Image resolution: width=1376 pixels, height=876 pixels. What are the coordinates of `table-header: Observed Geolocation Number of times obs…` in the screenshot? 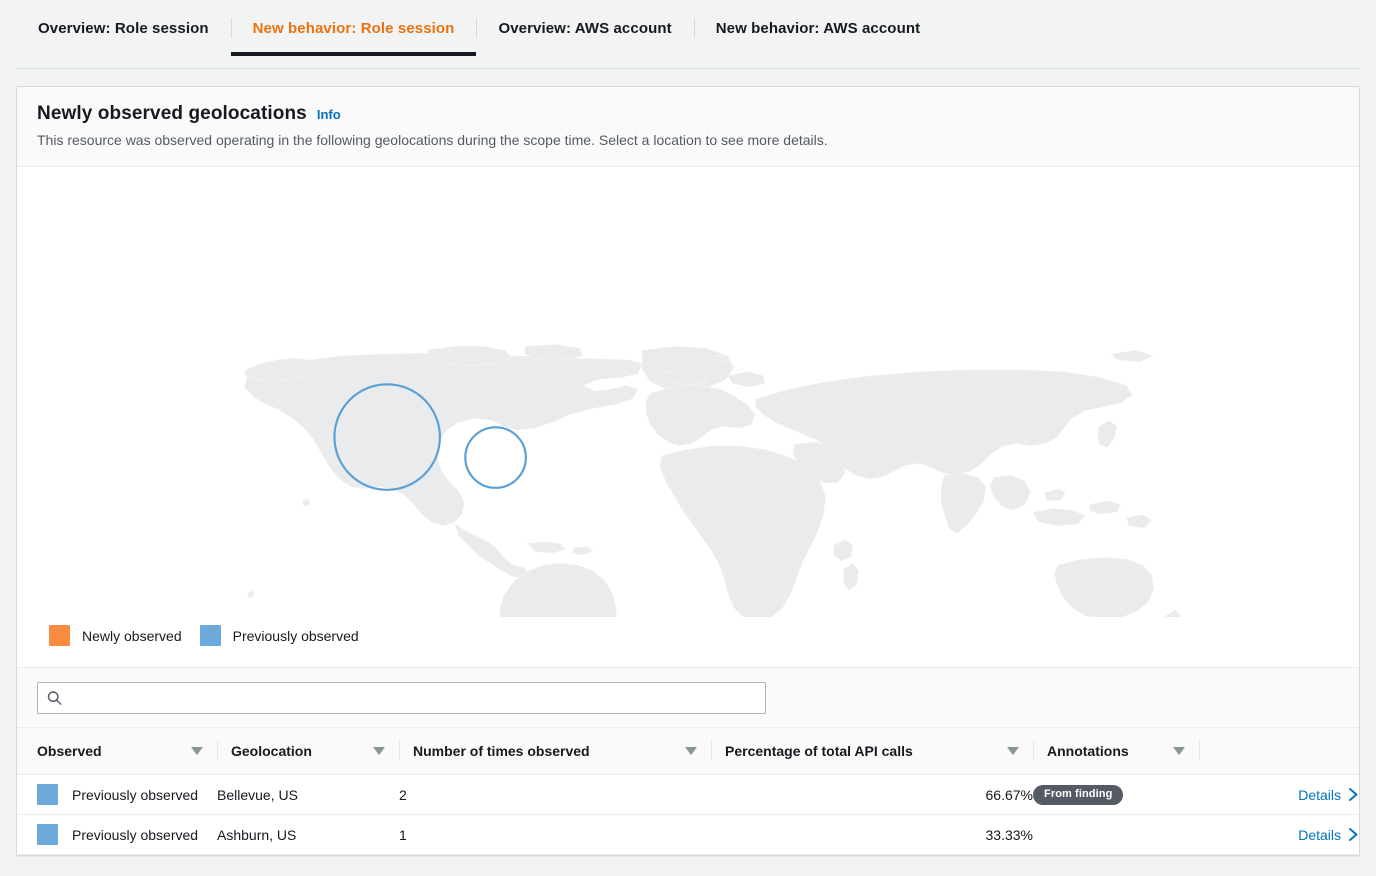 It's located at (688, 751).